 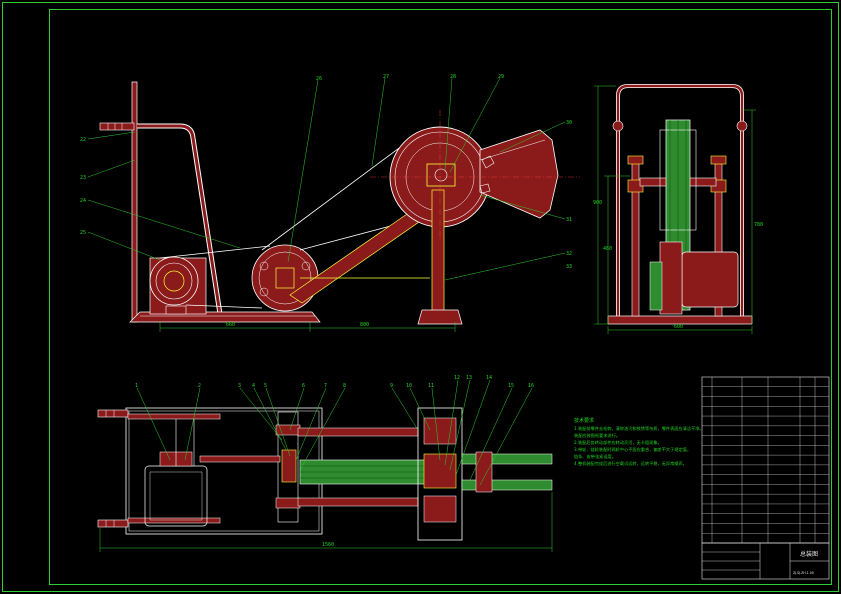 I want to click on plan-callout-12: 12, so click(x=457, y=378).